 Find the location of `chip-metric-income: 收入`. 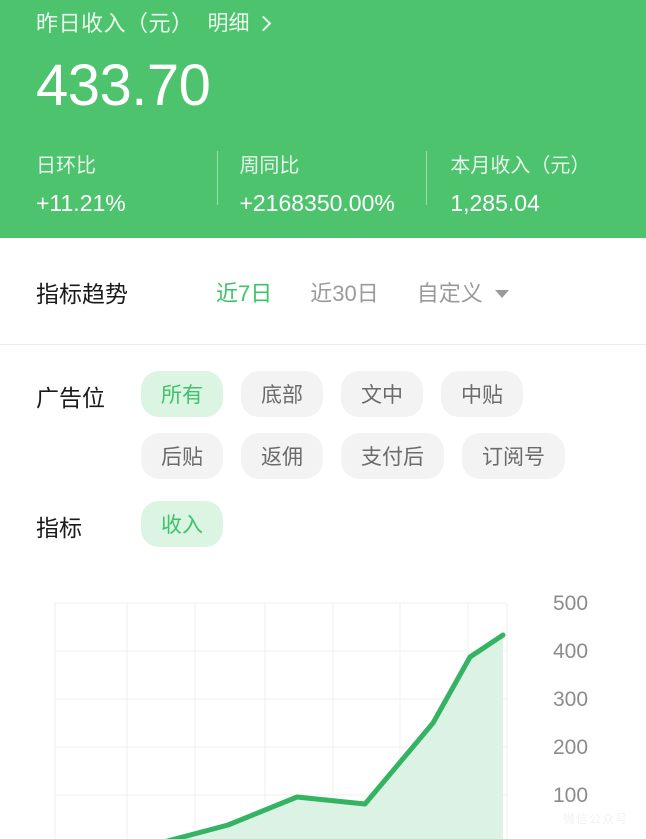

chip-metric-income: 收入 is located at coordinates (182, 524).